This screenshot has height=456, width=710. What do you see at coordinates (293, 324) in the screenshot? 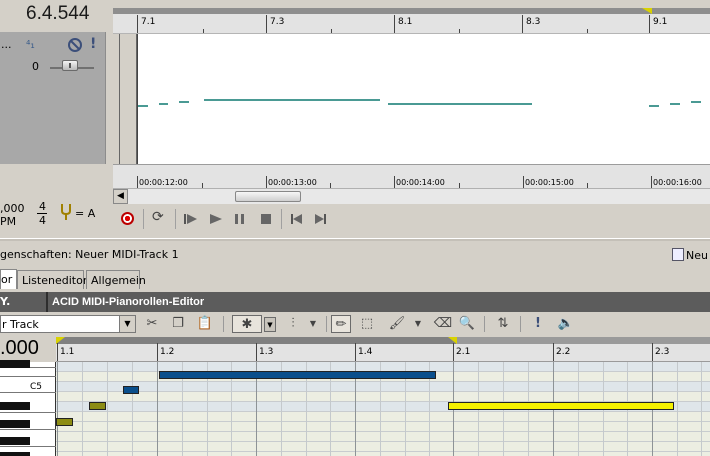
I see `quantize-icon: ⫶` at bounding box center [293, 324].